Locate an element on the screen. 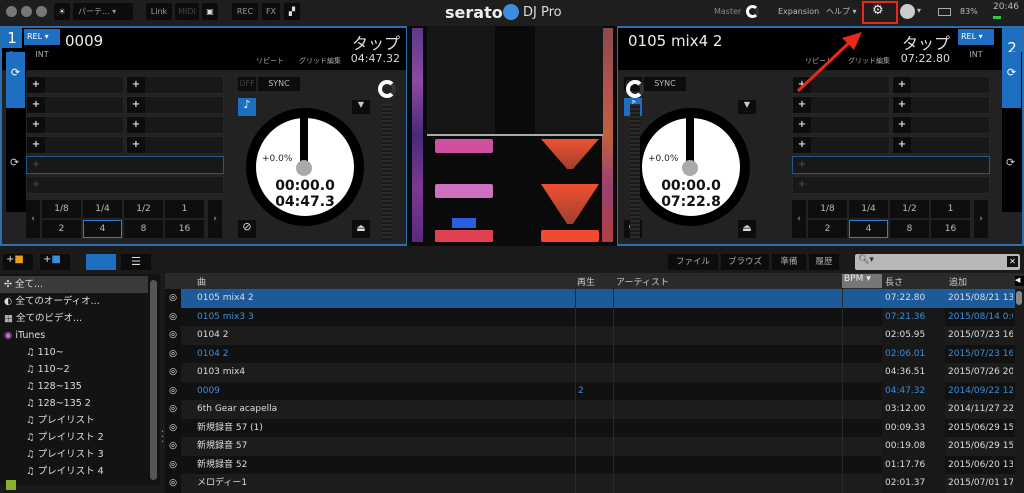 This screenshot has height=493, width=1024. help-menu: ヘルプ ▾ is located at coordinates (841, 11).